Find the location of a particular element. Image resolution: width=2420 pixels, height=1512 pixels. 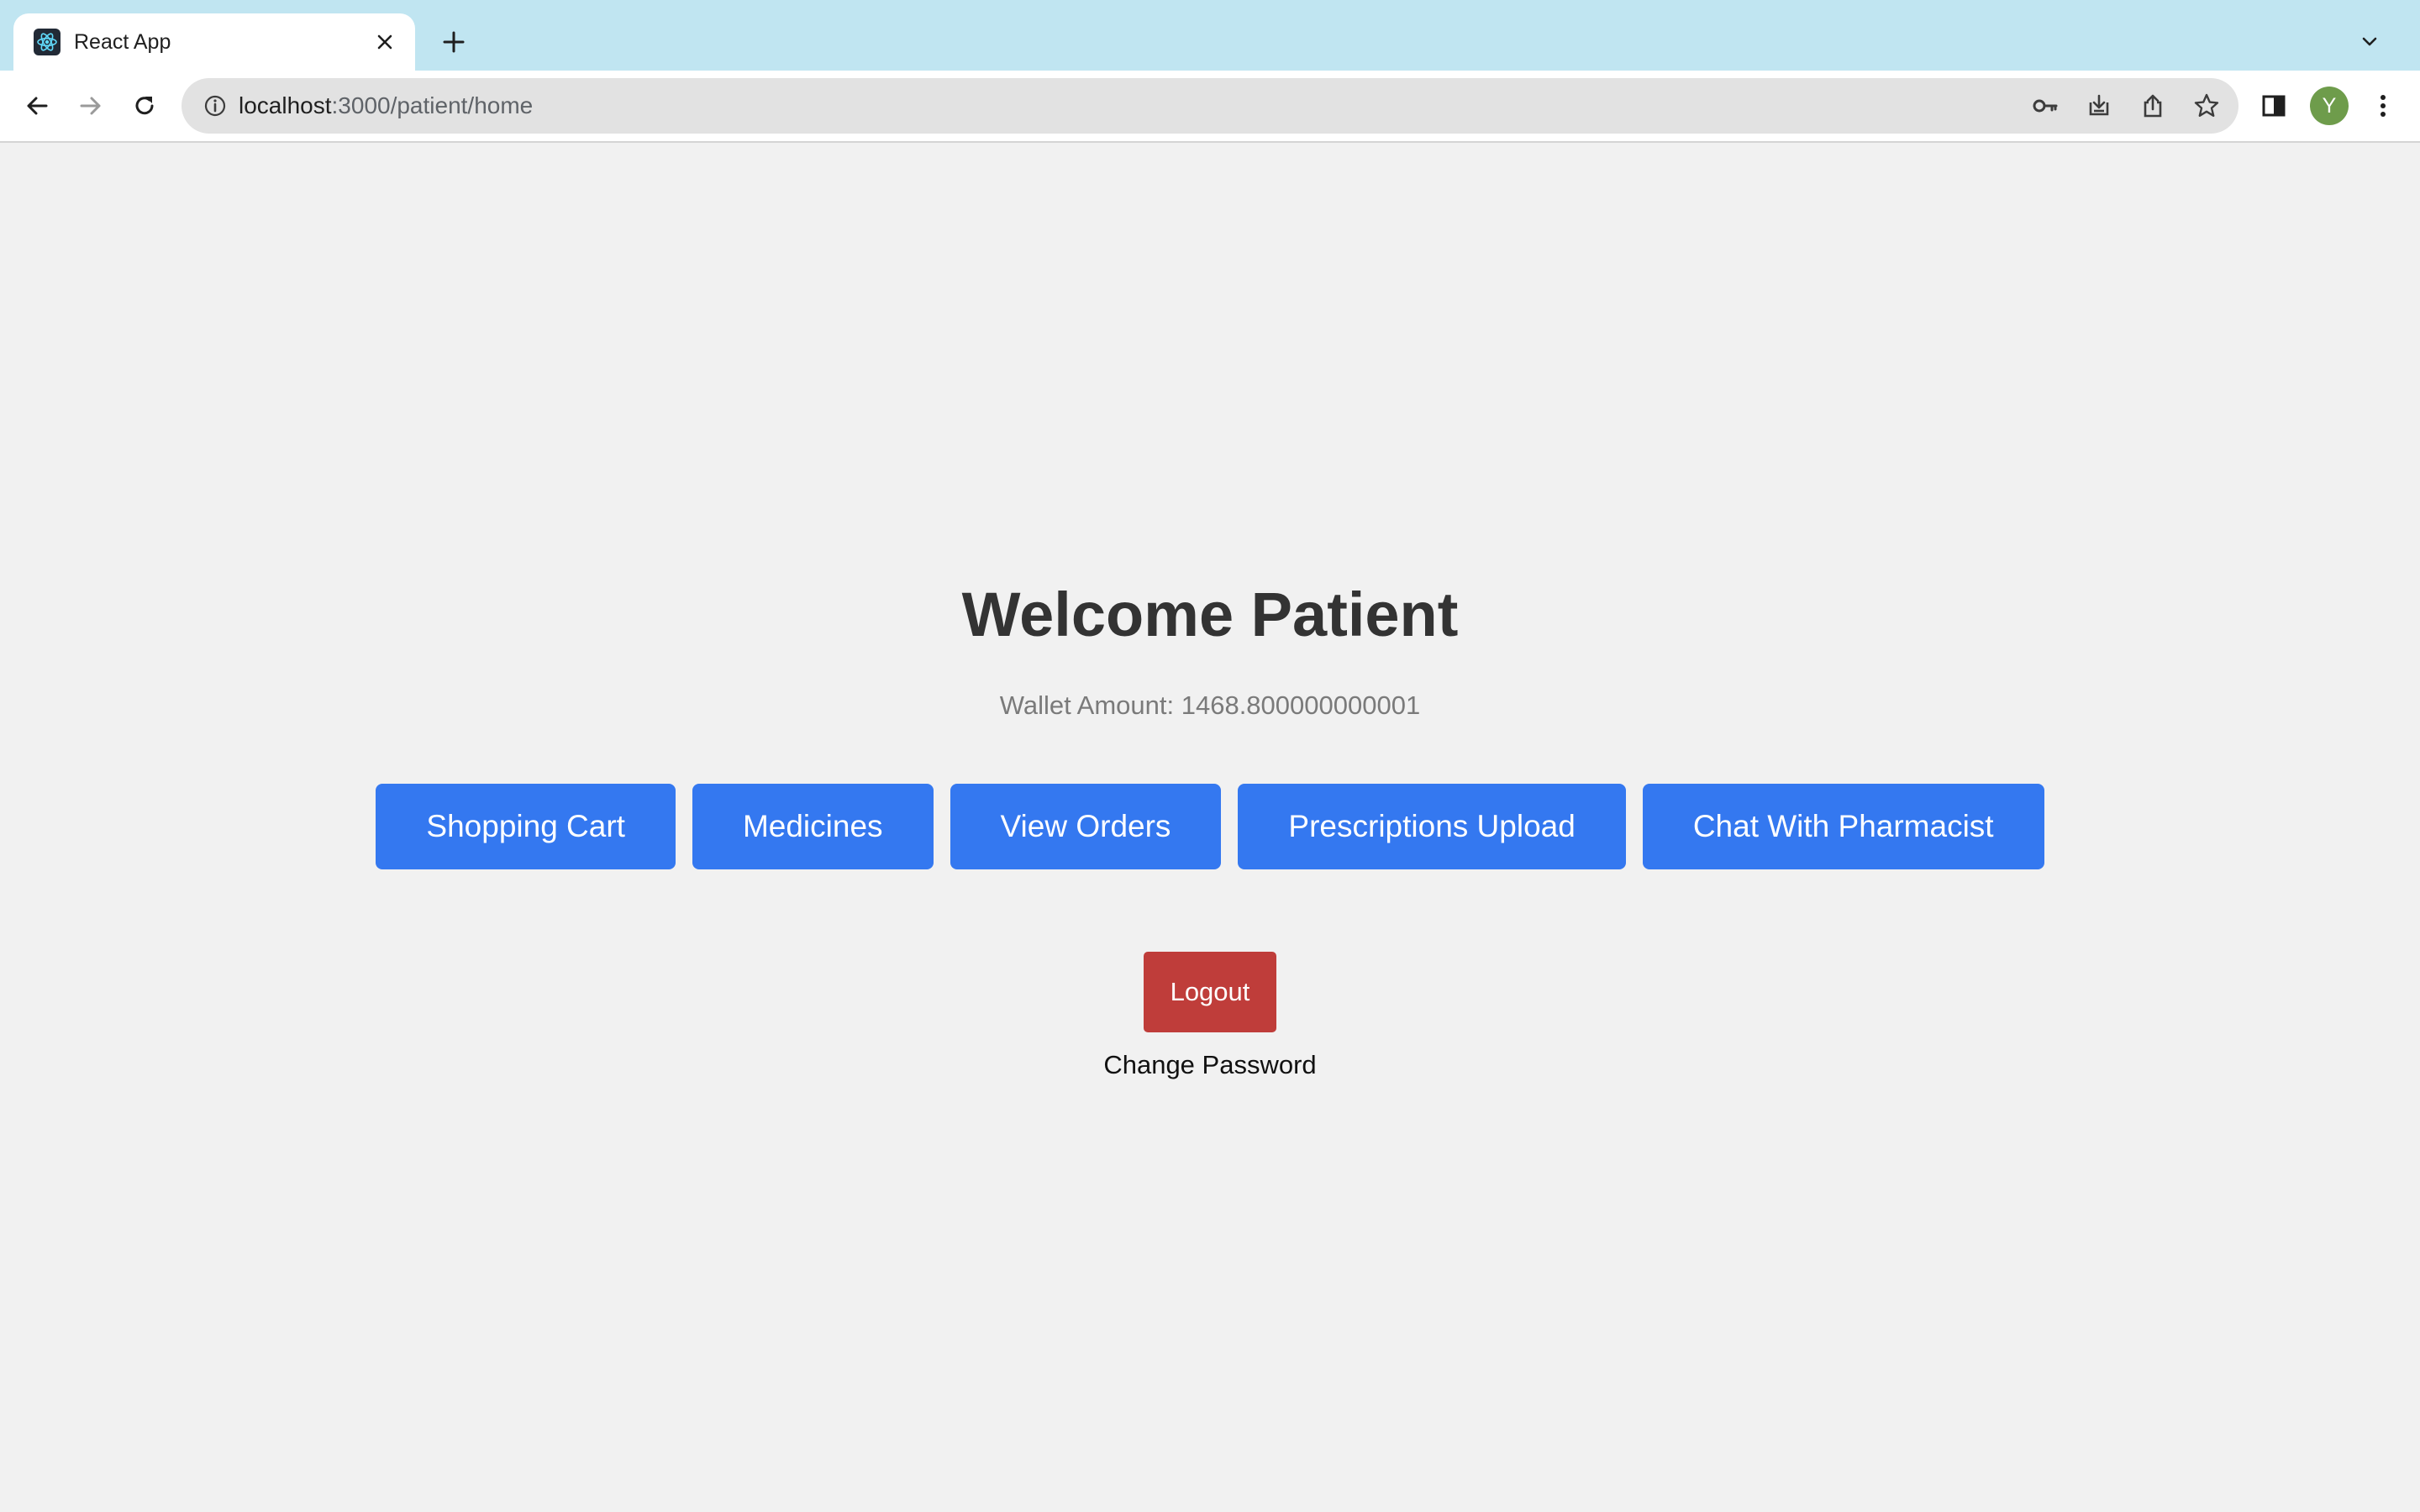

reload-icon is located at coordinates (144, 106).